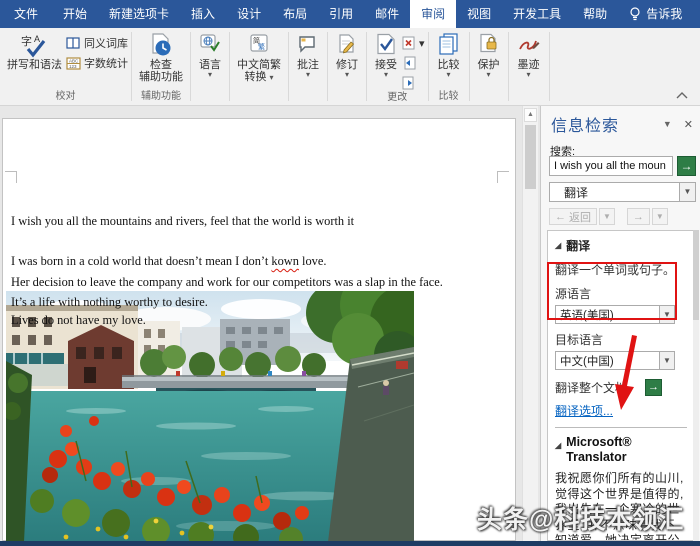  I want to click on target-language-label: 目标语言, so click(579, 340).